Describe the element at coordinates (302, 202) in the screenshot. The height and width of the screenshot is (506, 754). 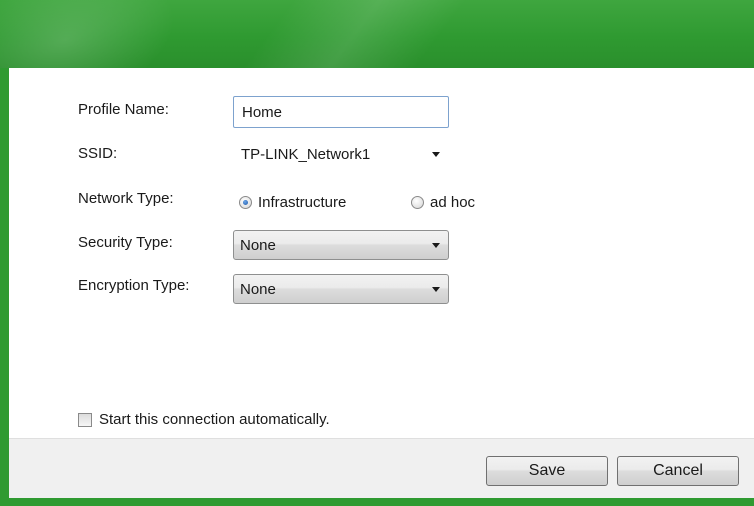
I see `radio-infrastructure-label: Infrastructure` at that location.